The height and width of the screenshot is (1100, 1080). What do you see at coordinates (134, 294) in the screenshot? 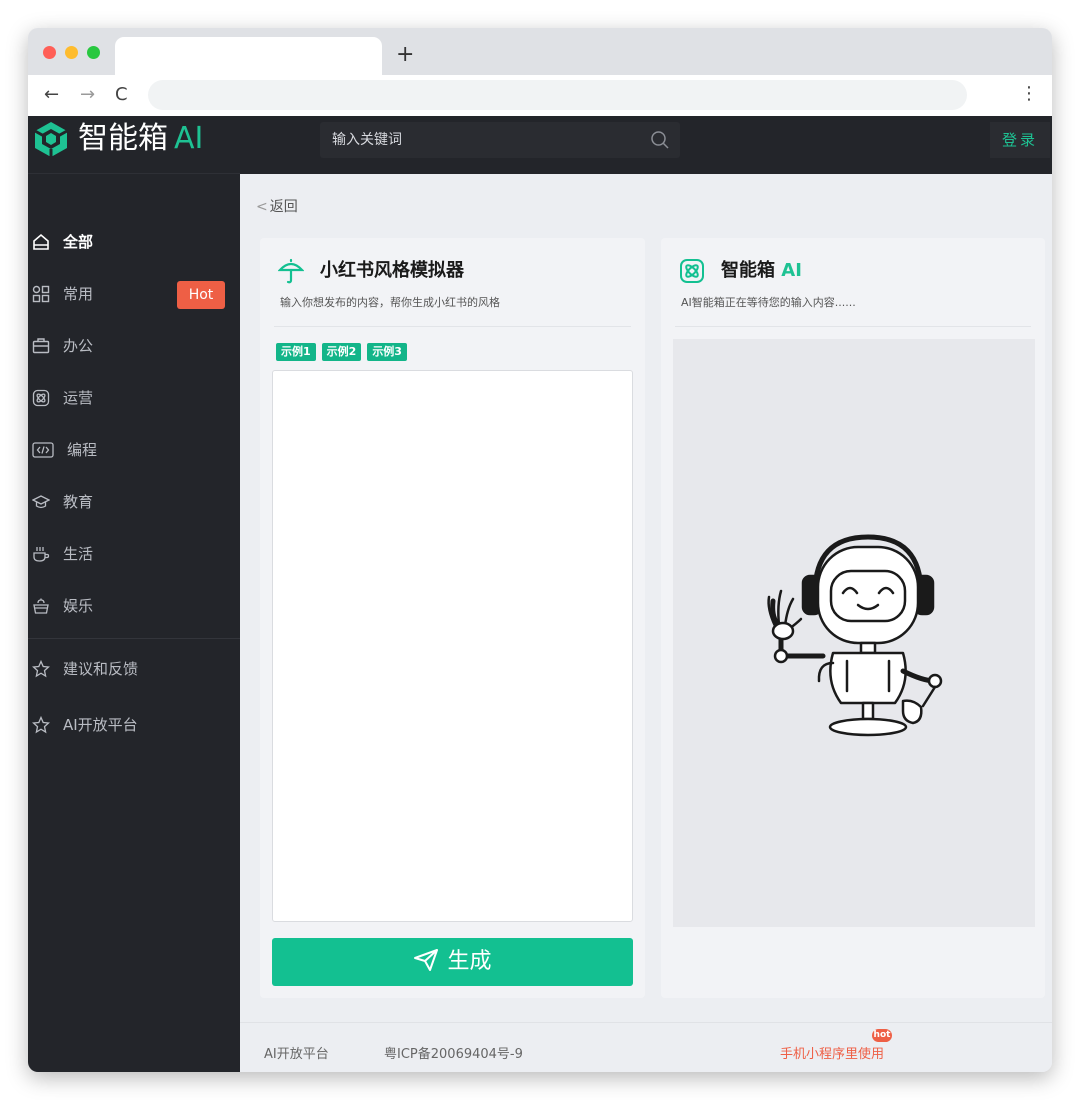
I see `sidebar-item-common: 常用 Hot` at bounding box center [134, 294].